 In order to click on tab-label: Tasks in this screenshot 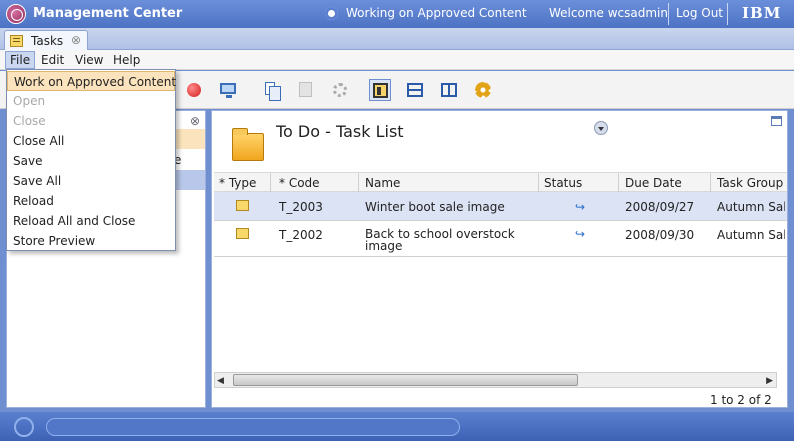, I will do `click(47, 41)`.